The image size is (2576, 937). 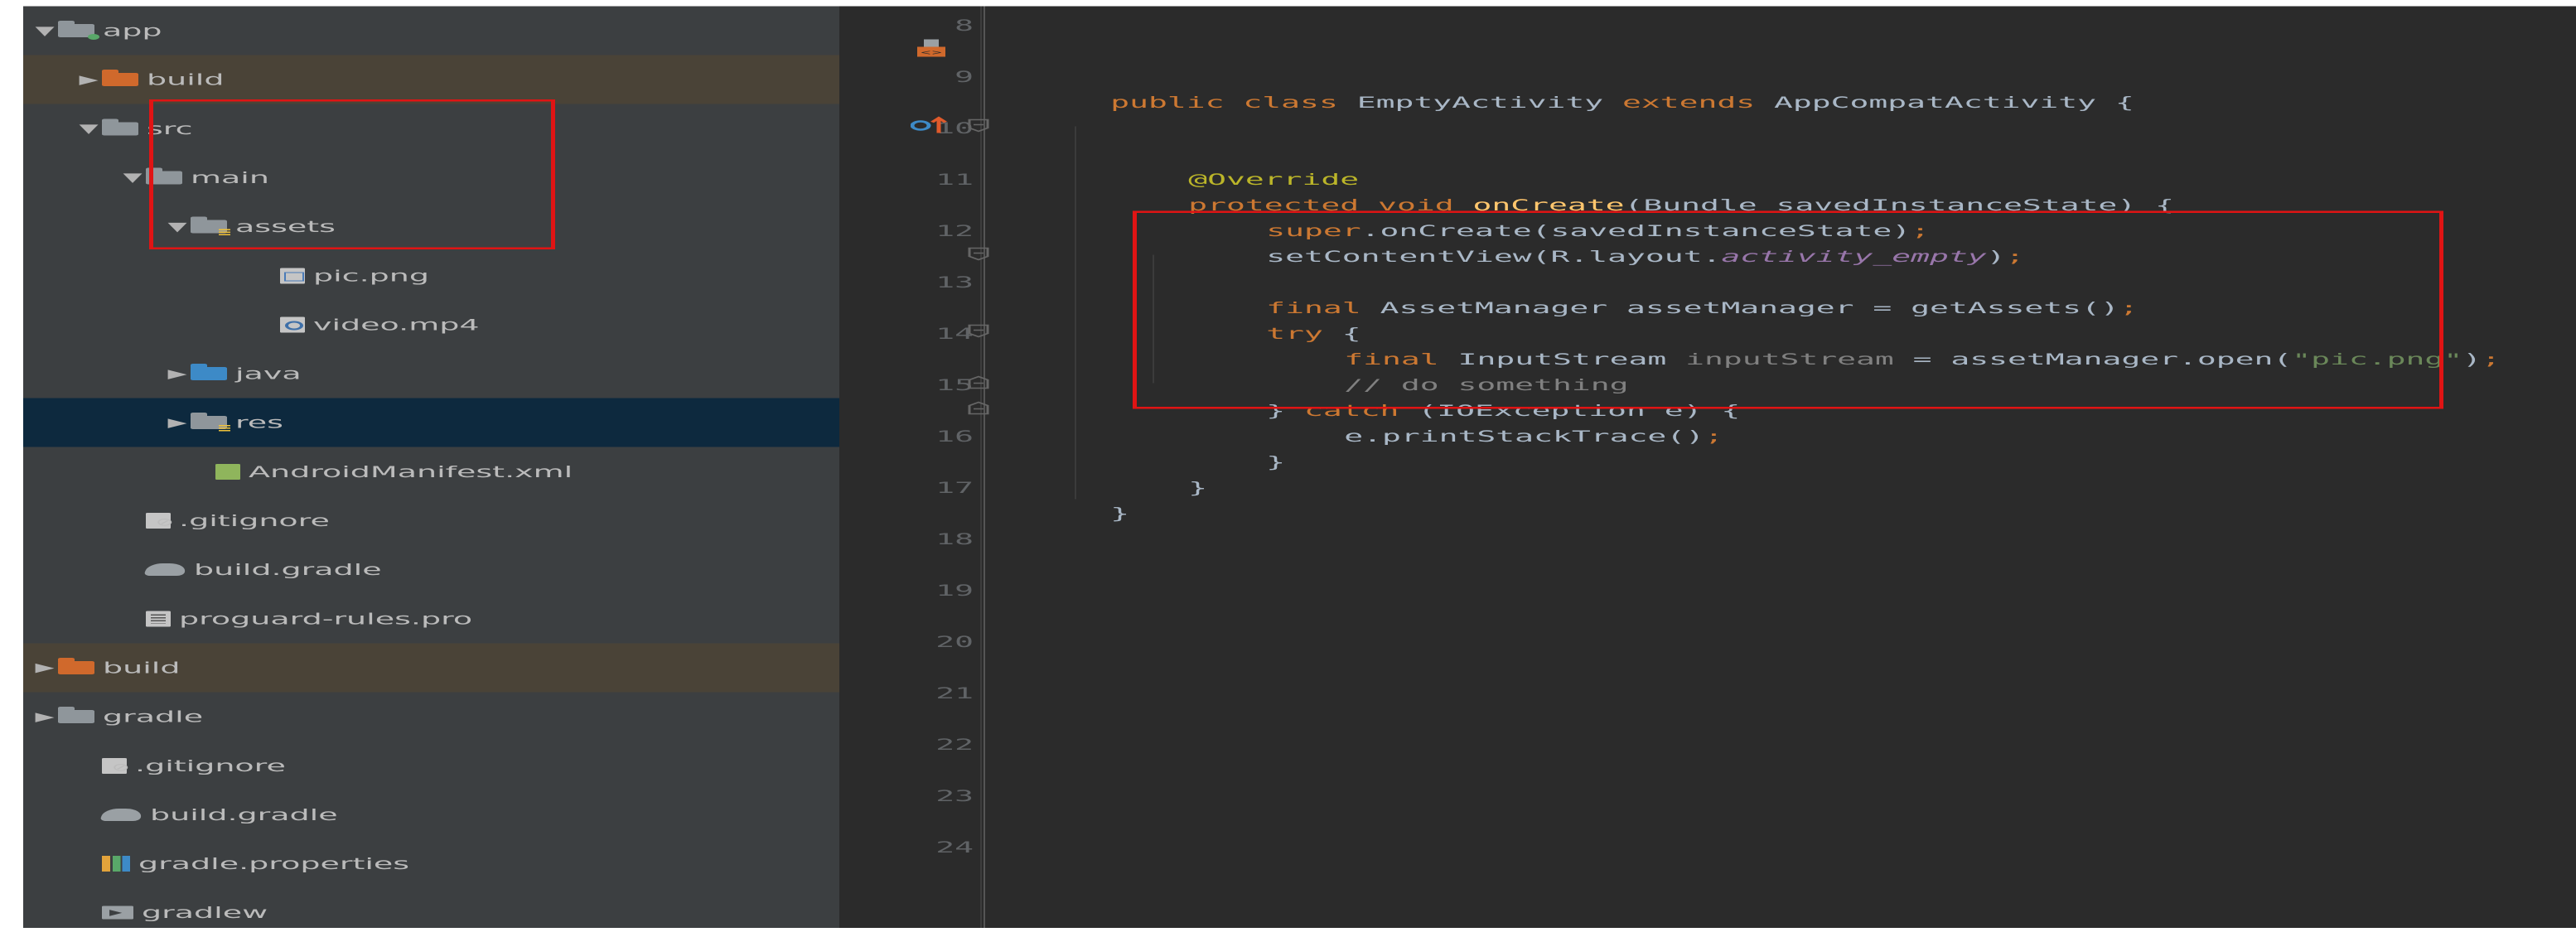 I want to click on line-number: 10, so click(x=954, y=128).